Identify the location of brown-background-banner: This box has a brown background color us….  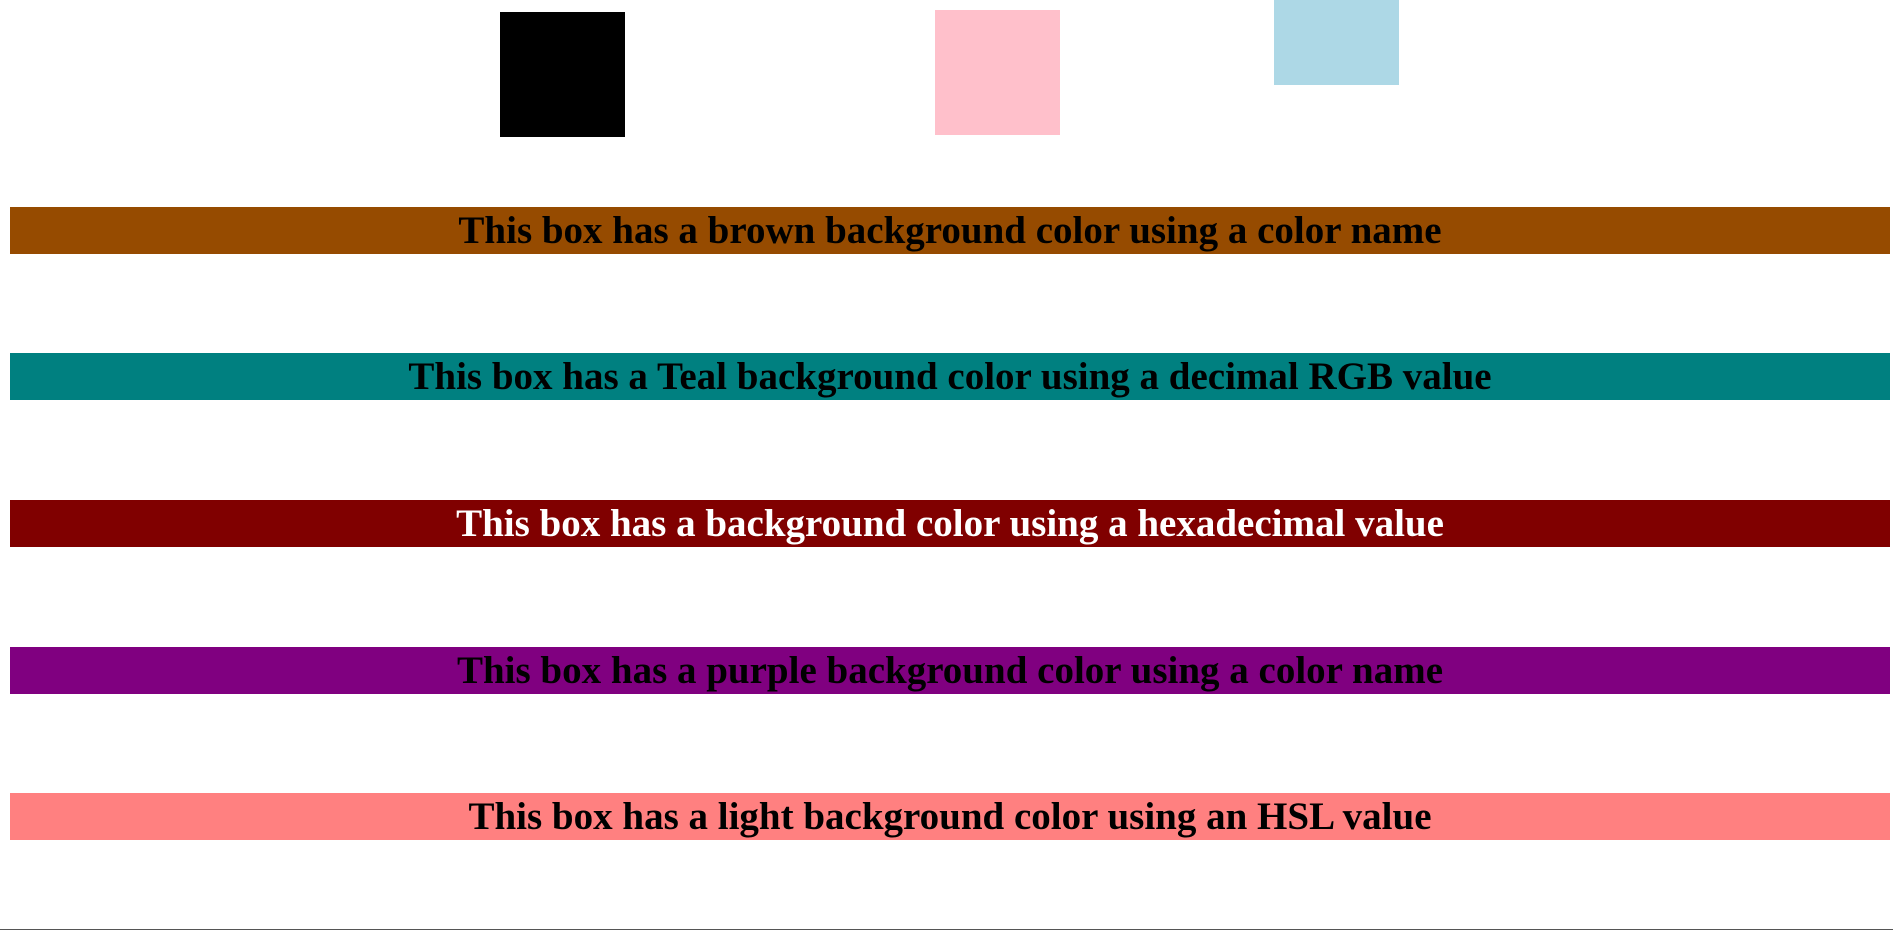
(950, 230).